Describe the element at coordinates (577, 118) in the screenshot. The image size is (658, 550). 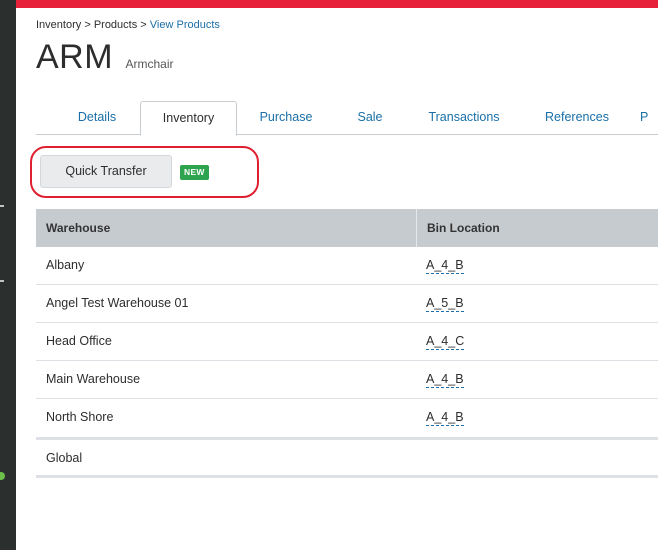
I see `tab-references: References` at that location.